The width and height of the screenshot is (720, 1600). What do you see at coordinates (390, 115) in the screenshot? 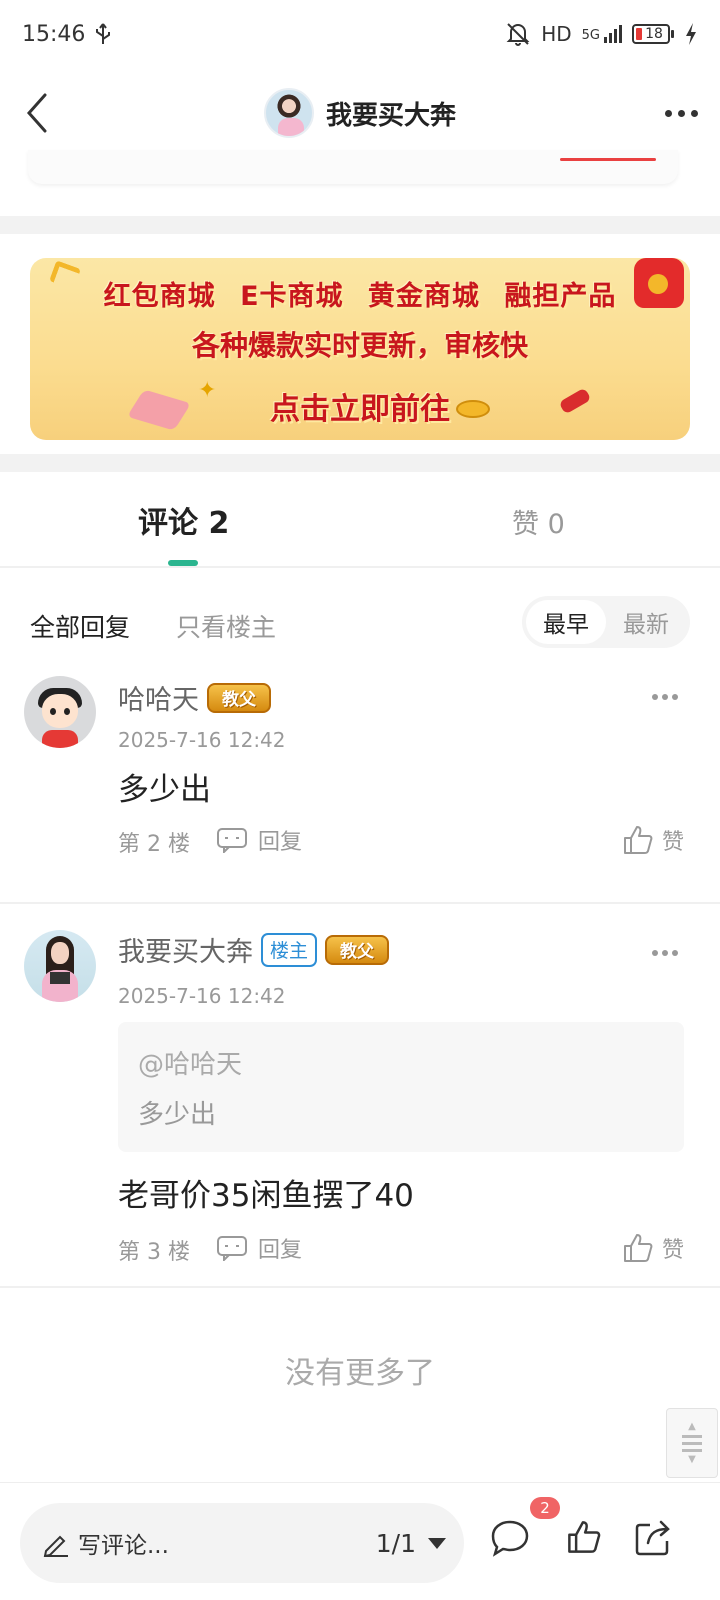
I see `page-title: 我要买大奔` at bounding box center [390, 115].